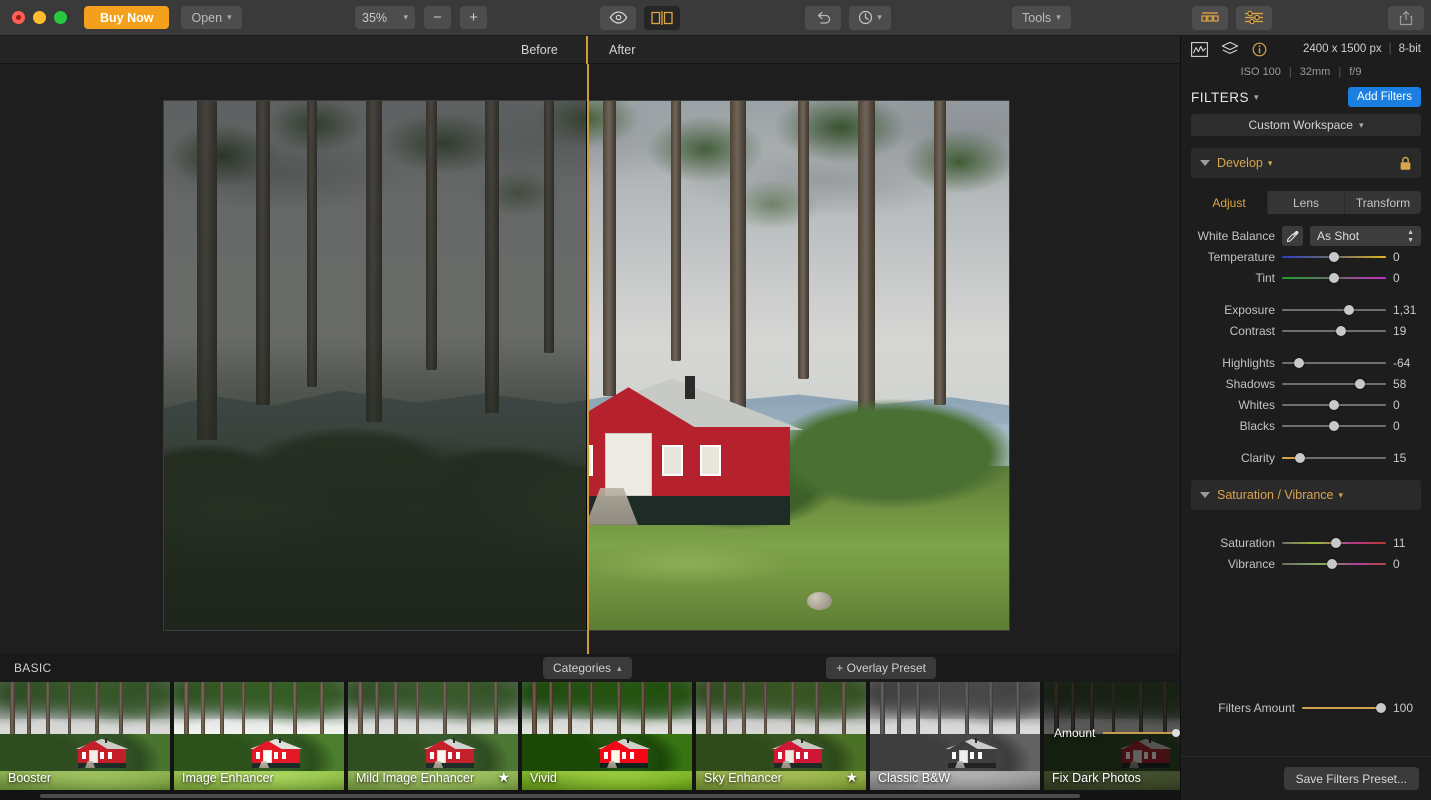  I want to click on slider-tint: Tint 0, so click(1306, 277).